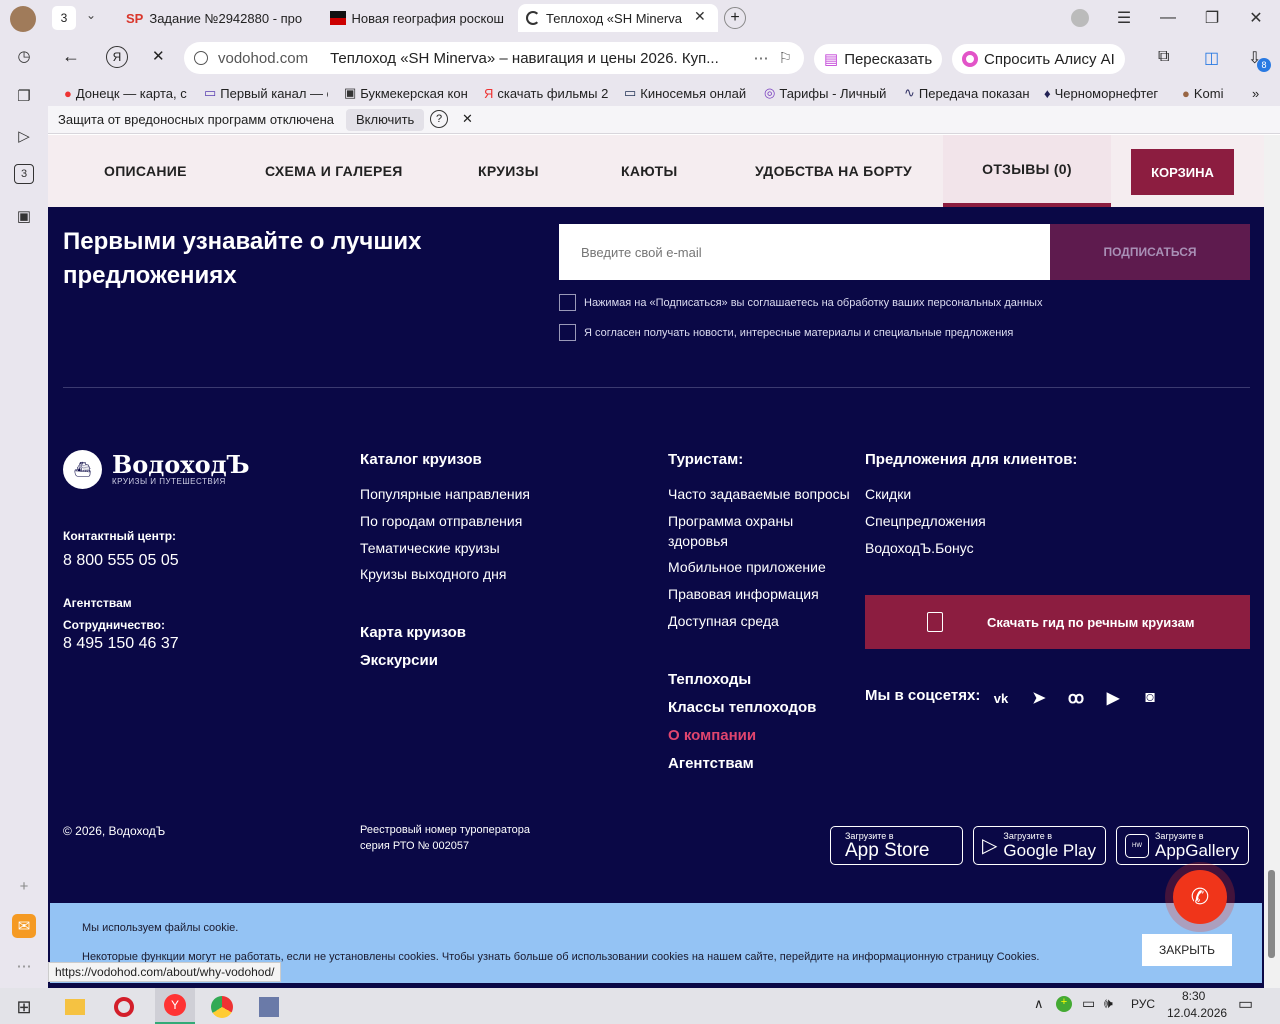  What do you see at coordinates (1272, 561) in the screenshot?
I see `page-scrollbar` at bounding box center [1272, 561].